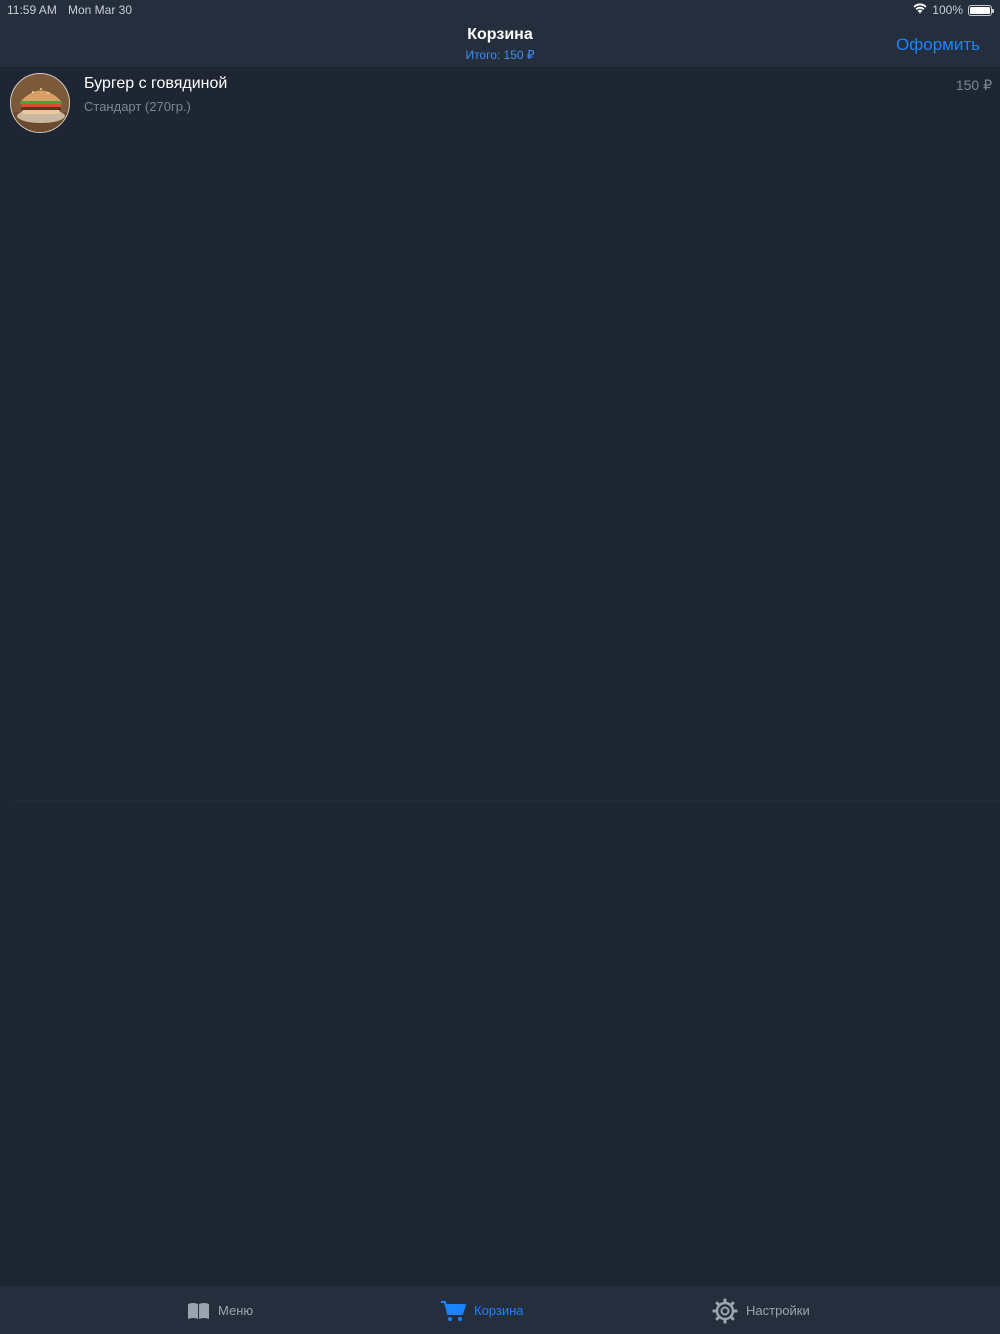  I want to click on tab-cart: Корзина, so click(482, 1310).